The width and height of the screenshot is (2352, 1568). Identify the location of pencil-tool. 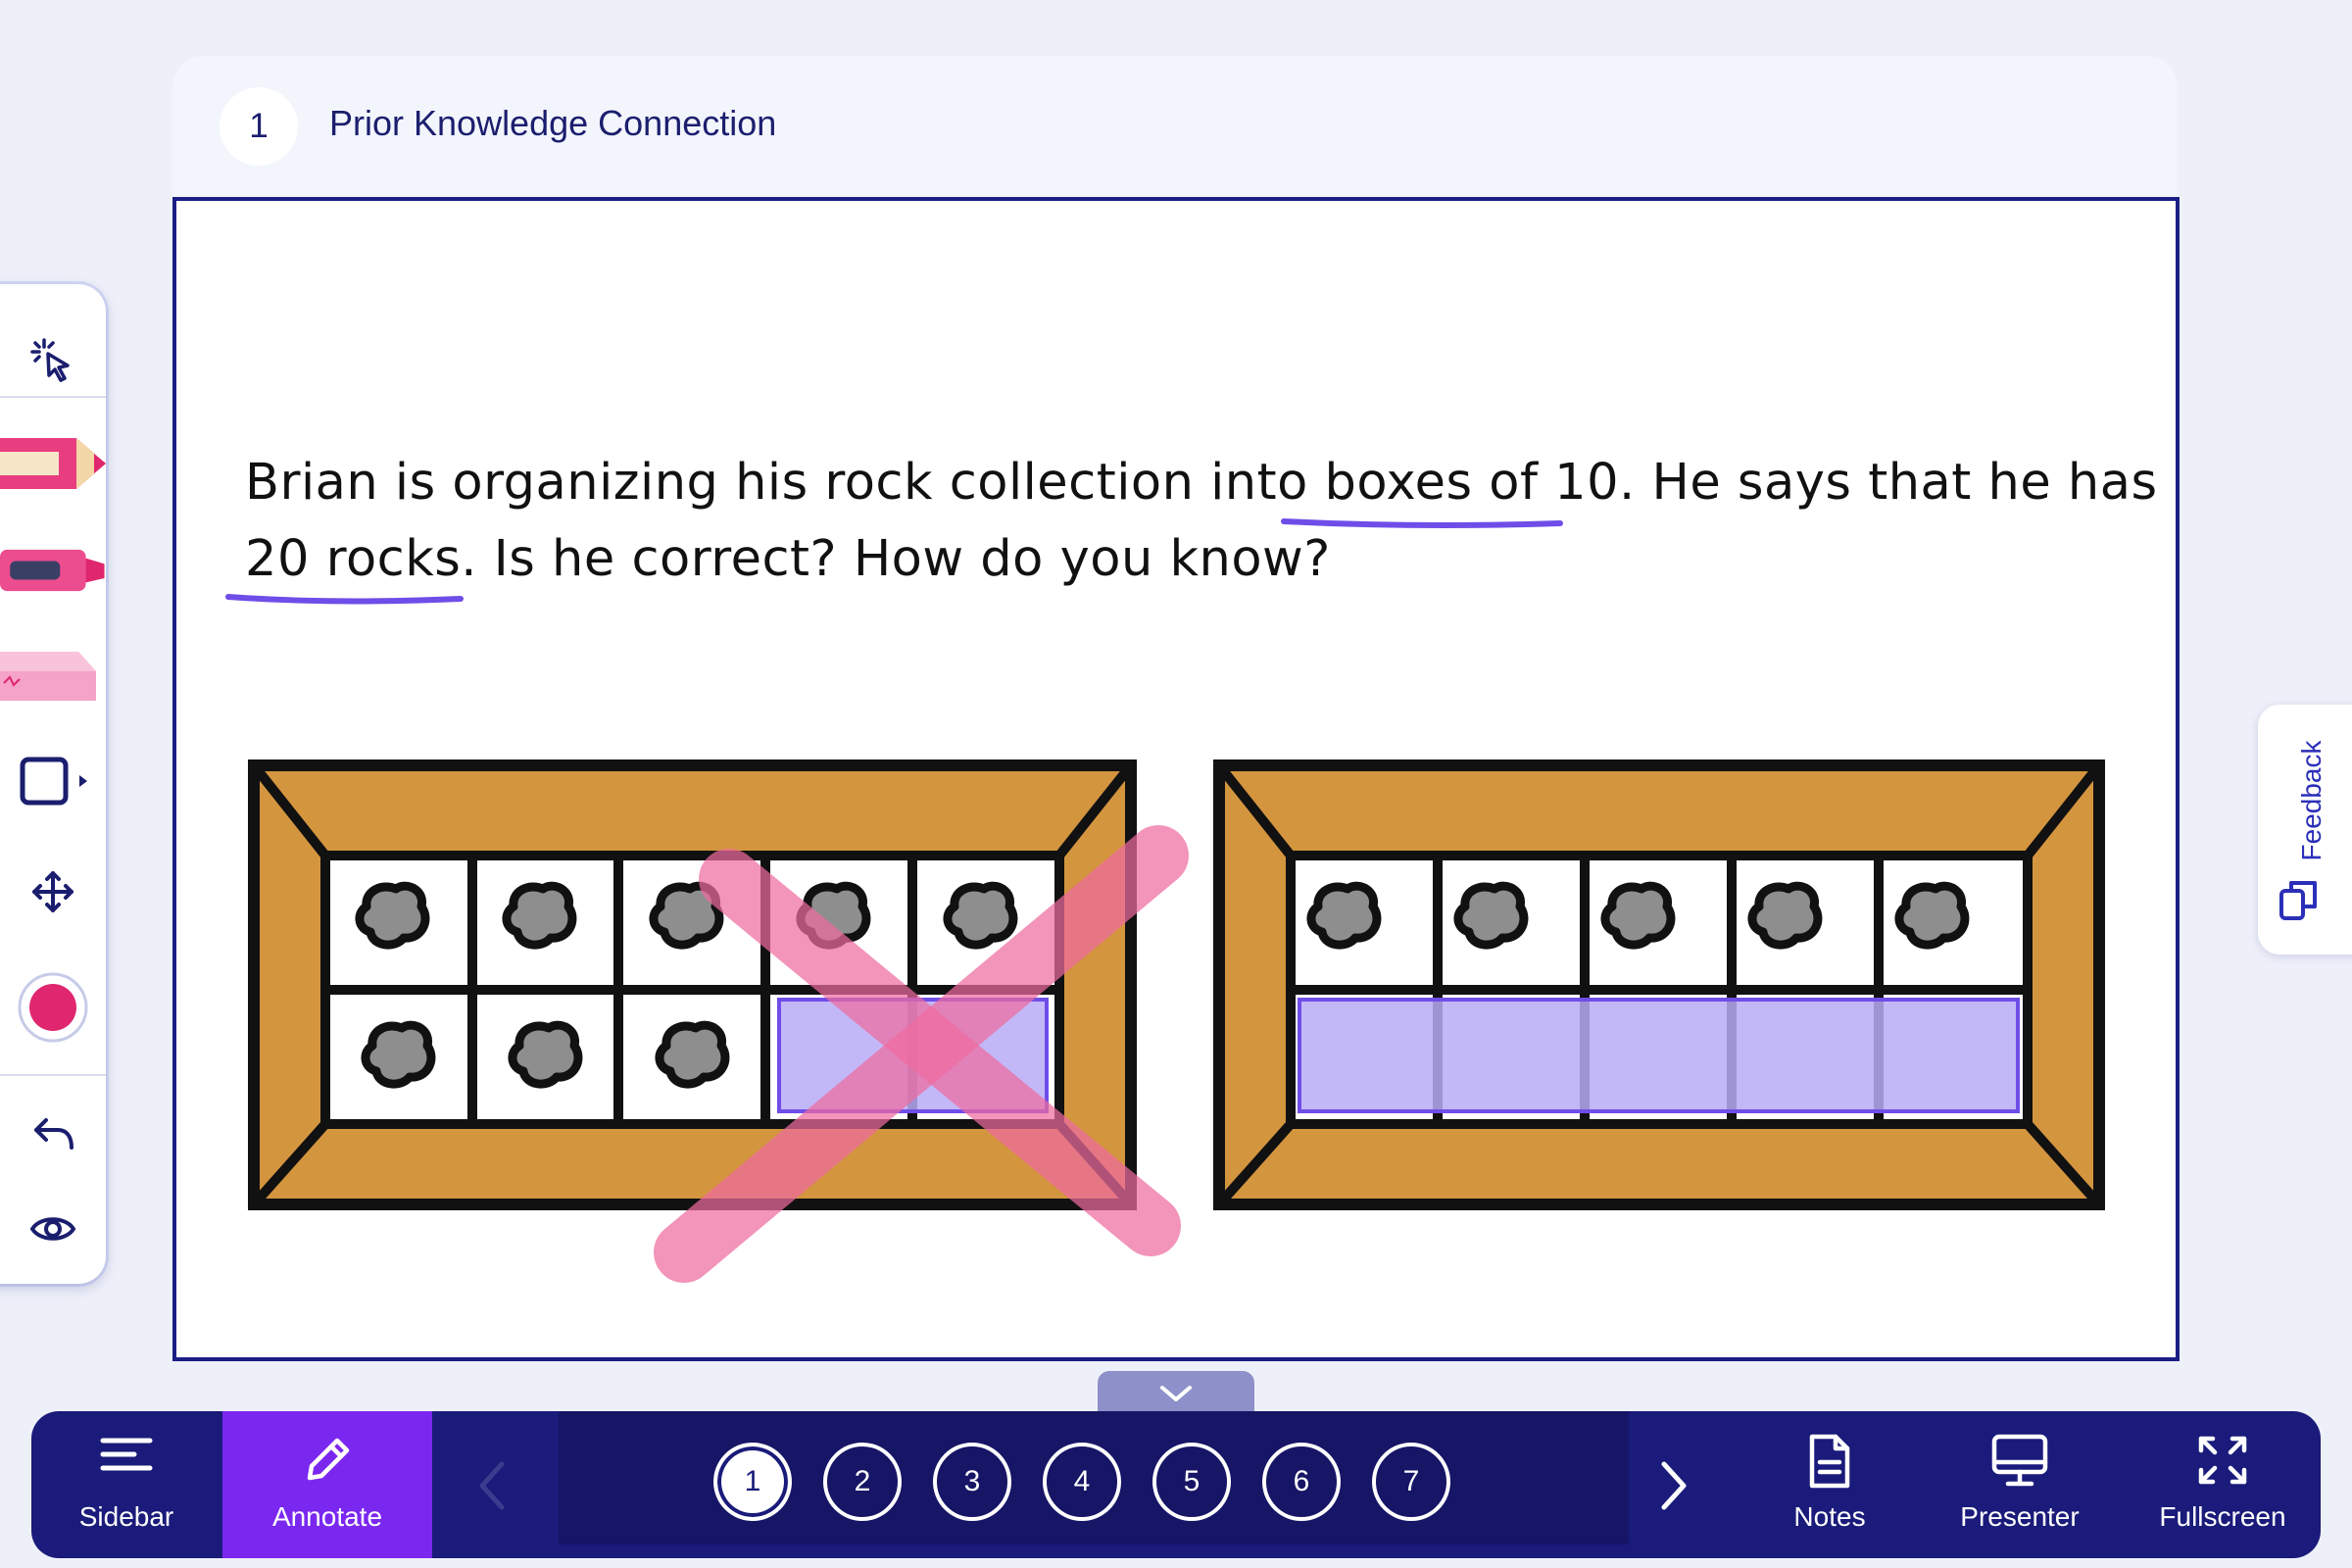
(53, 463).